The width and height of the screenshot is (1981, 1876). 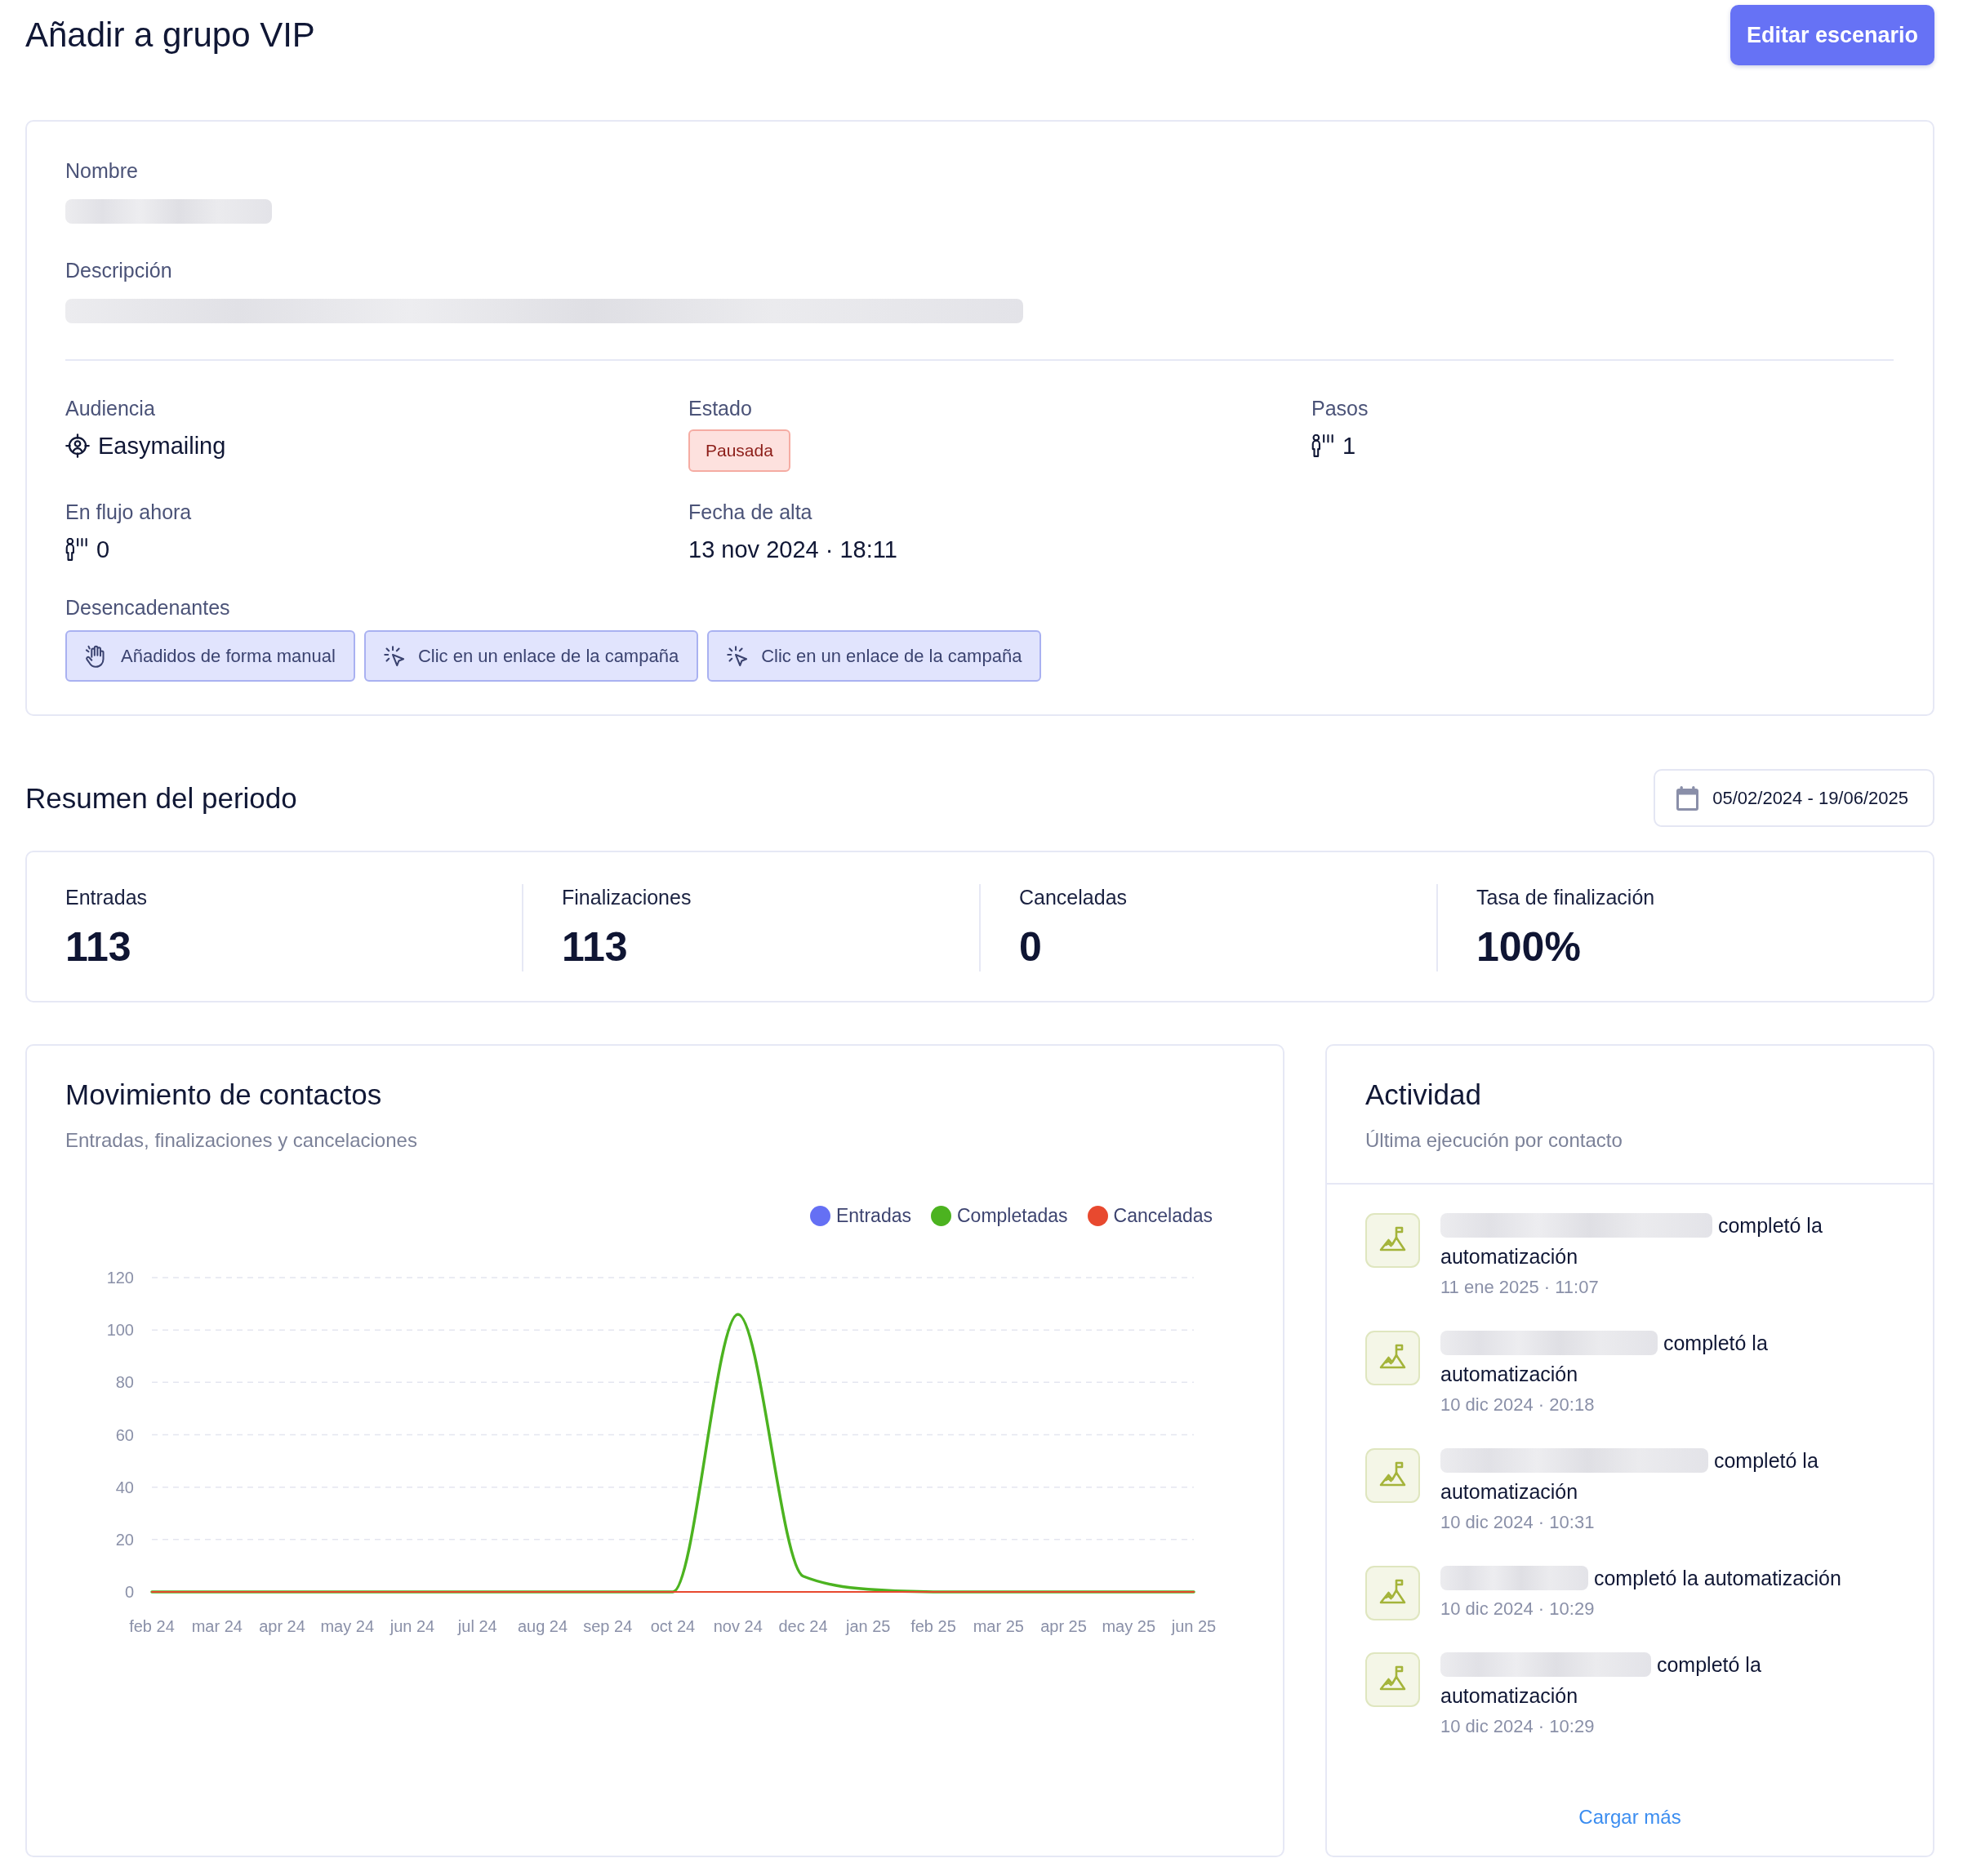 I want to click on property-label: Fecha de alta, so click(x=750, y=512).